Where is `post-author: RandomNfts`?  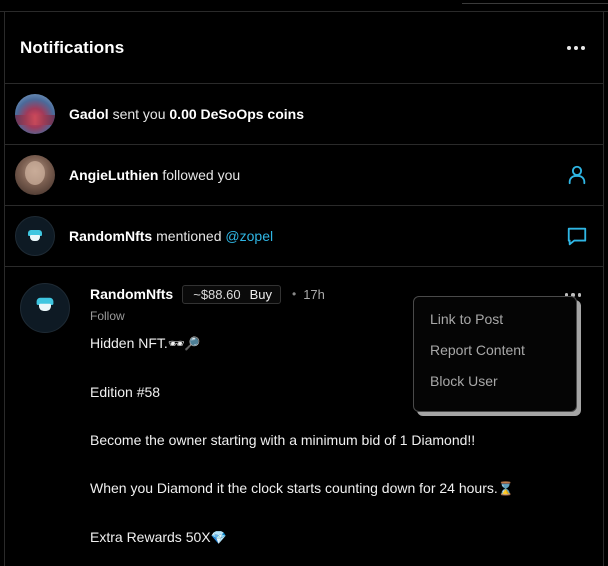
post-author: RandomNfts is located at coordinates (131, 294).